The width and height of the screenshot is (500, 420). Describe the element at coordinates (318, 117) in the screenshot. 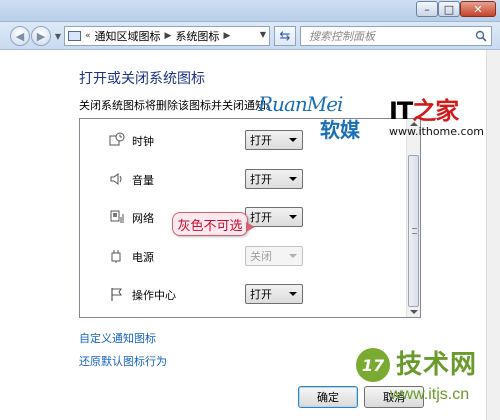

I see `ruanmei-watermark: RuanMei 软媒` at that location.